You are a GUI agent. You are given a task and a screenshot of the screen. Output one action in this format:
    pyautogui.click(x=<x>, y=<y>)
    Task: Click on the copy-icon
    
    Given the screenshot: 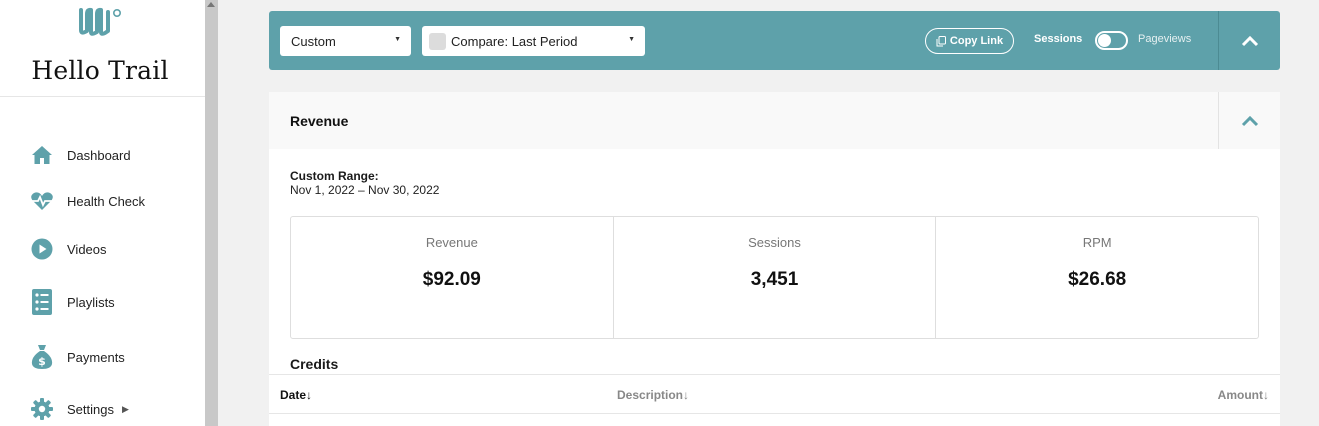 What is the action you would take?
    pyautogui.click(x=941, y=41)
    